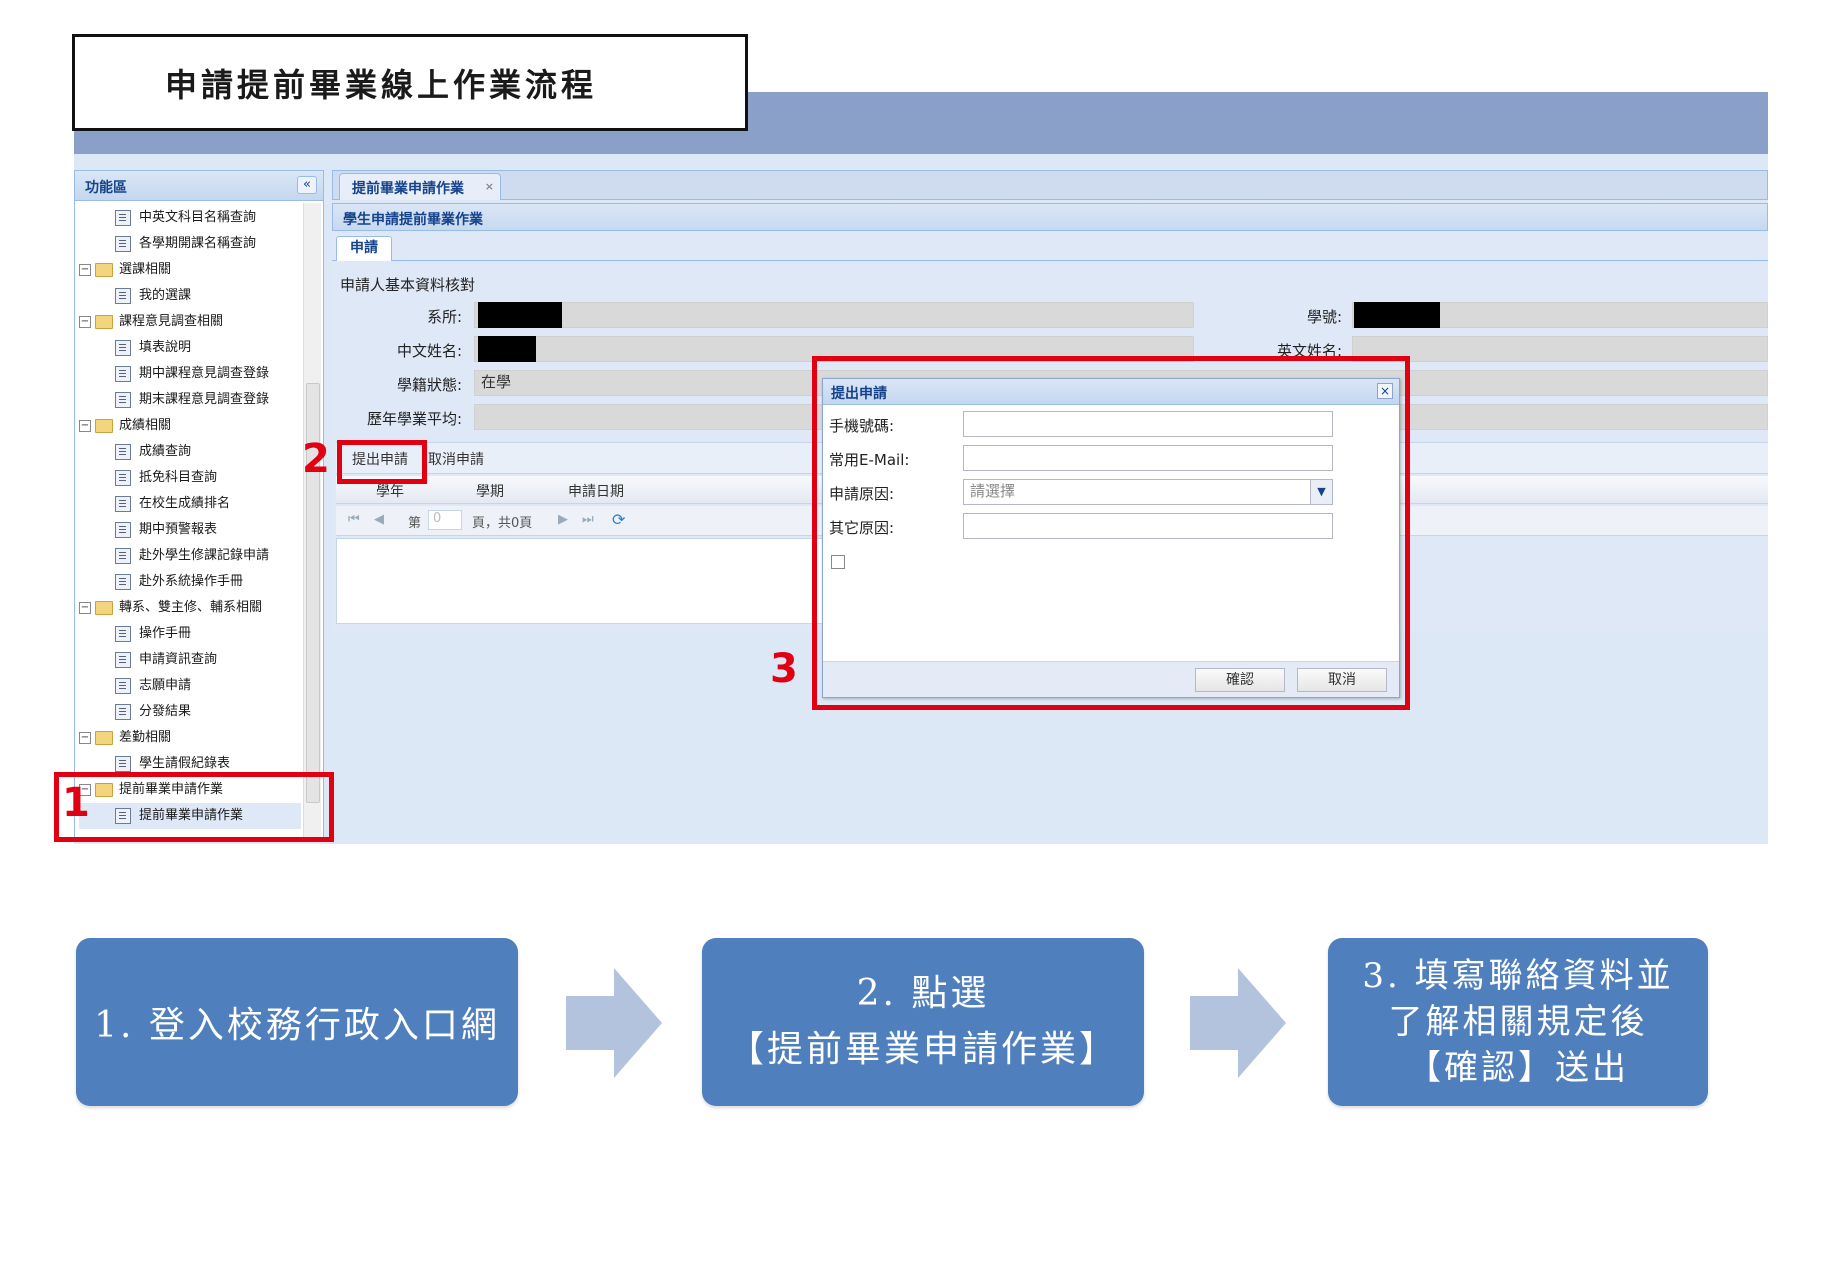 This screenshot has height=1274, width=1825. What do you see at coordinates (520, 315) in the screenshot?
I see `redacted-dept` at bounding box center [520, 315].